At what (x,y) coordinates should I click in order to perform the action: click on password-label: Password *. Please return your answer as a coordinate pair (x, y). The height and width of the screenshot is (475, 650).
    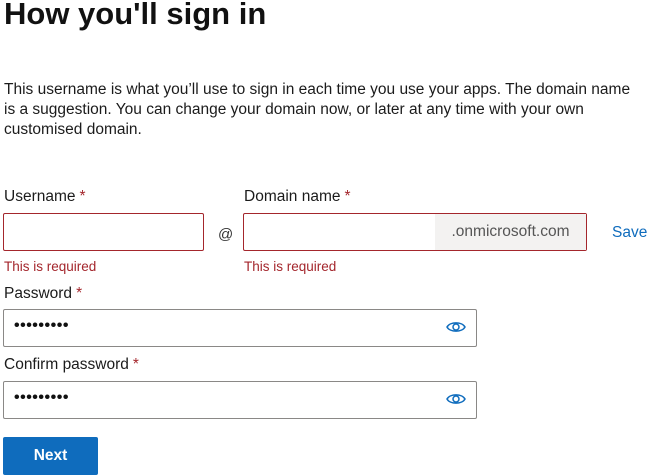
    Looking at the image, I should click on (43, 294).